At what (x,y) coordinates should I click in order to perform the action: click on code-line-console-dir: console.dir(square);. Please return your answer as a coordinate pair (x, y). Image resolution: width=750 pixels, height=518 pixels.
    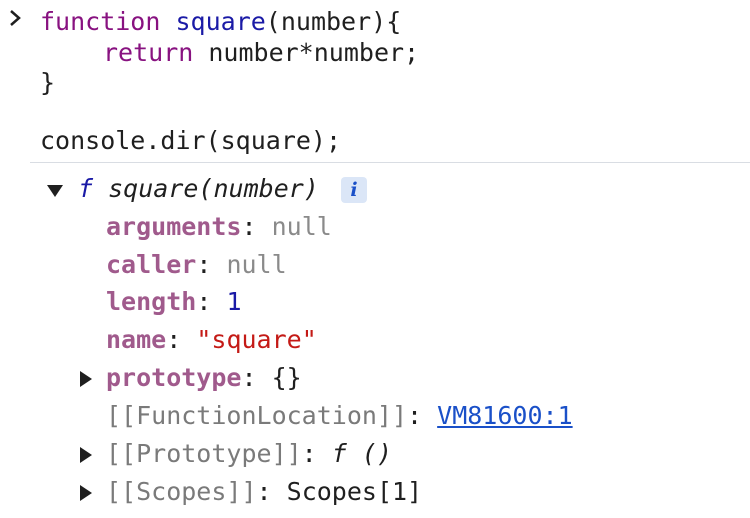
    Looking at the image, I should click on (191, 140).